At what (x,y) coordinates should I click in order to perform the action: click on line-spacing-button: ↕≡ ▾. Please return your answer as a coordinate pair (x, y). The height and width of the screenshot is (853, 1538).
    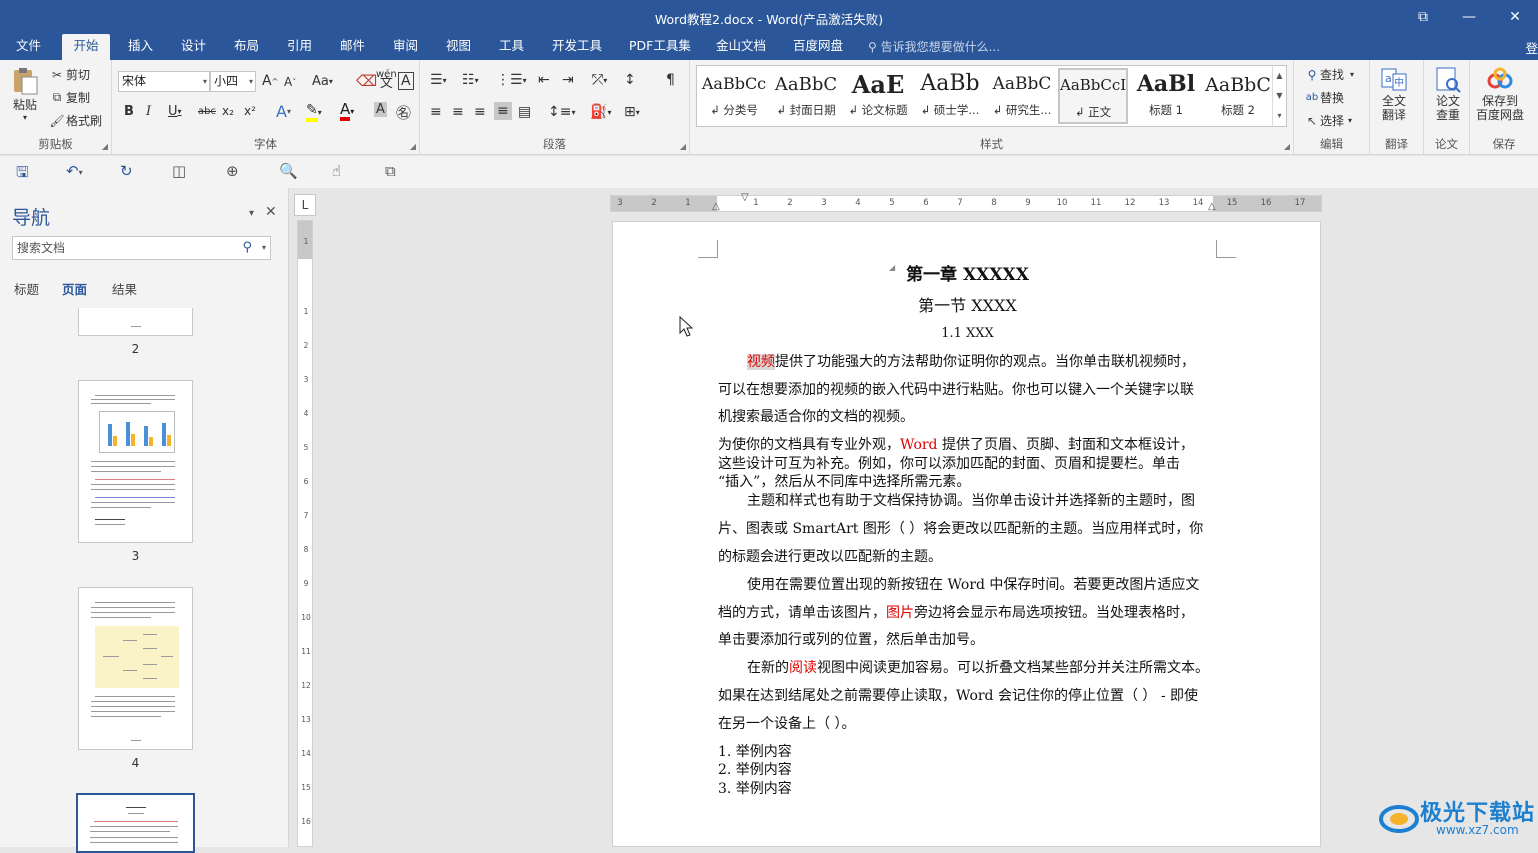
    Looking at the image, I should click on (561, 112).